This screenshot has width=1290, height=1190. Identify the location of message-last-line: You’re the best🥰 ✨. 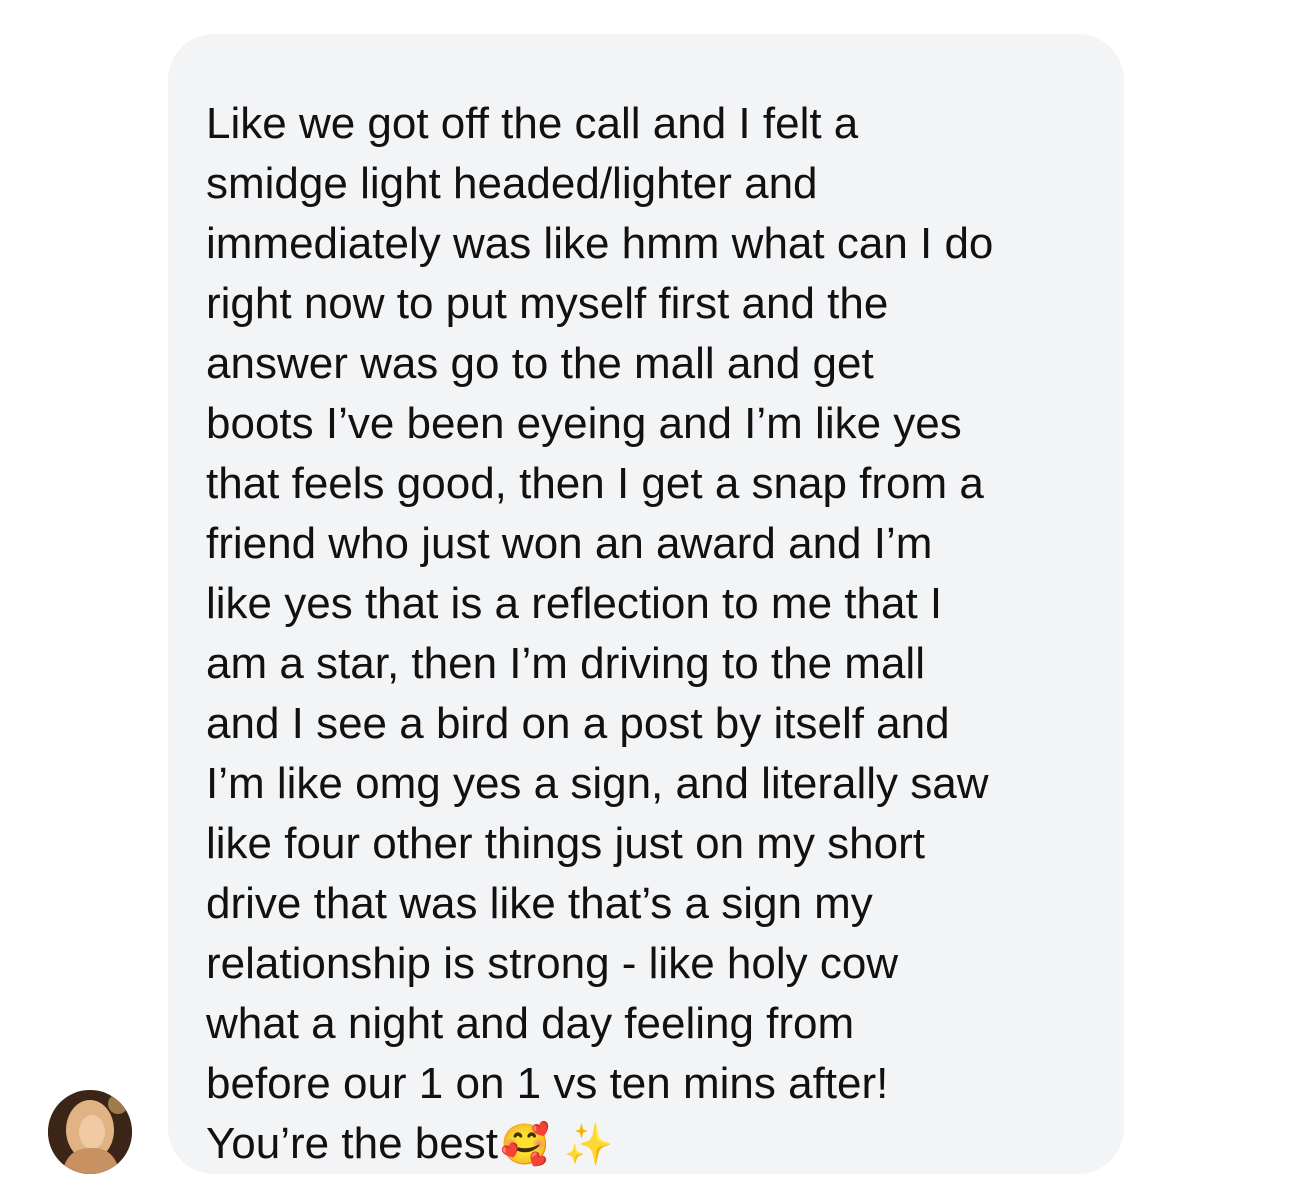
(650, 1144).